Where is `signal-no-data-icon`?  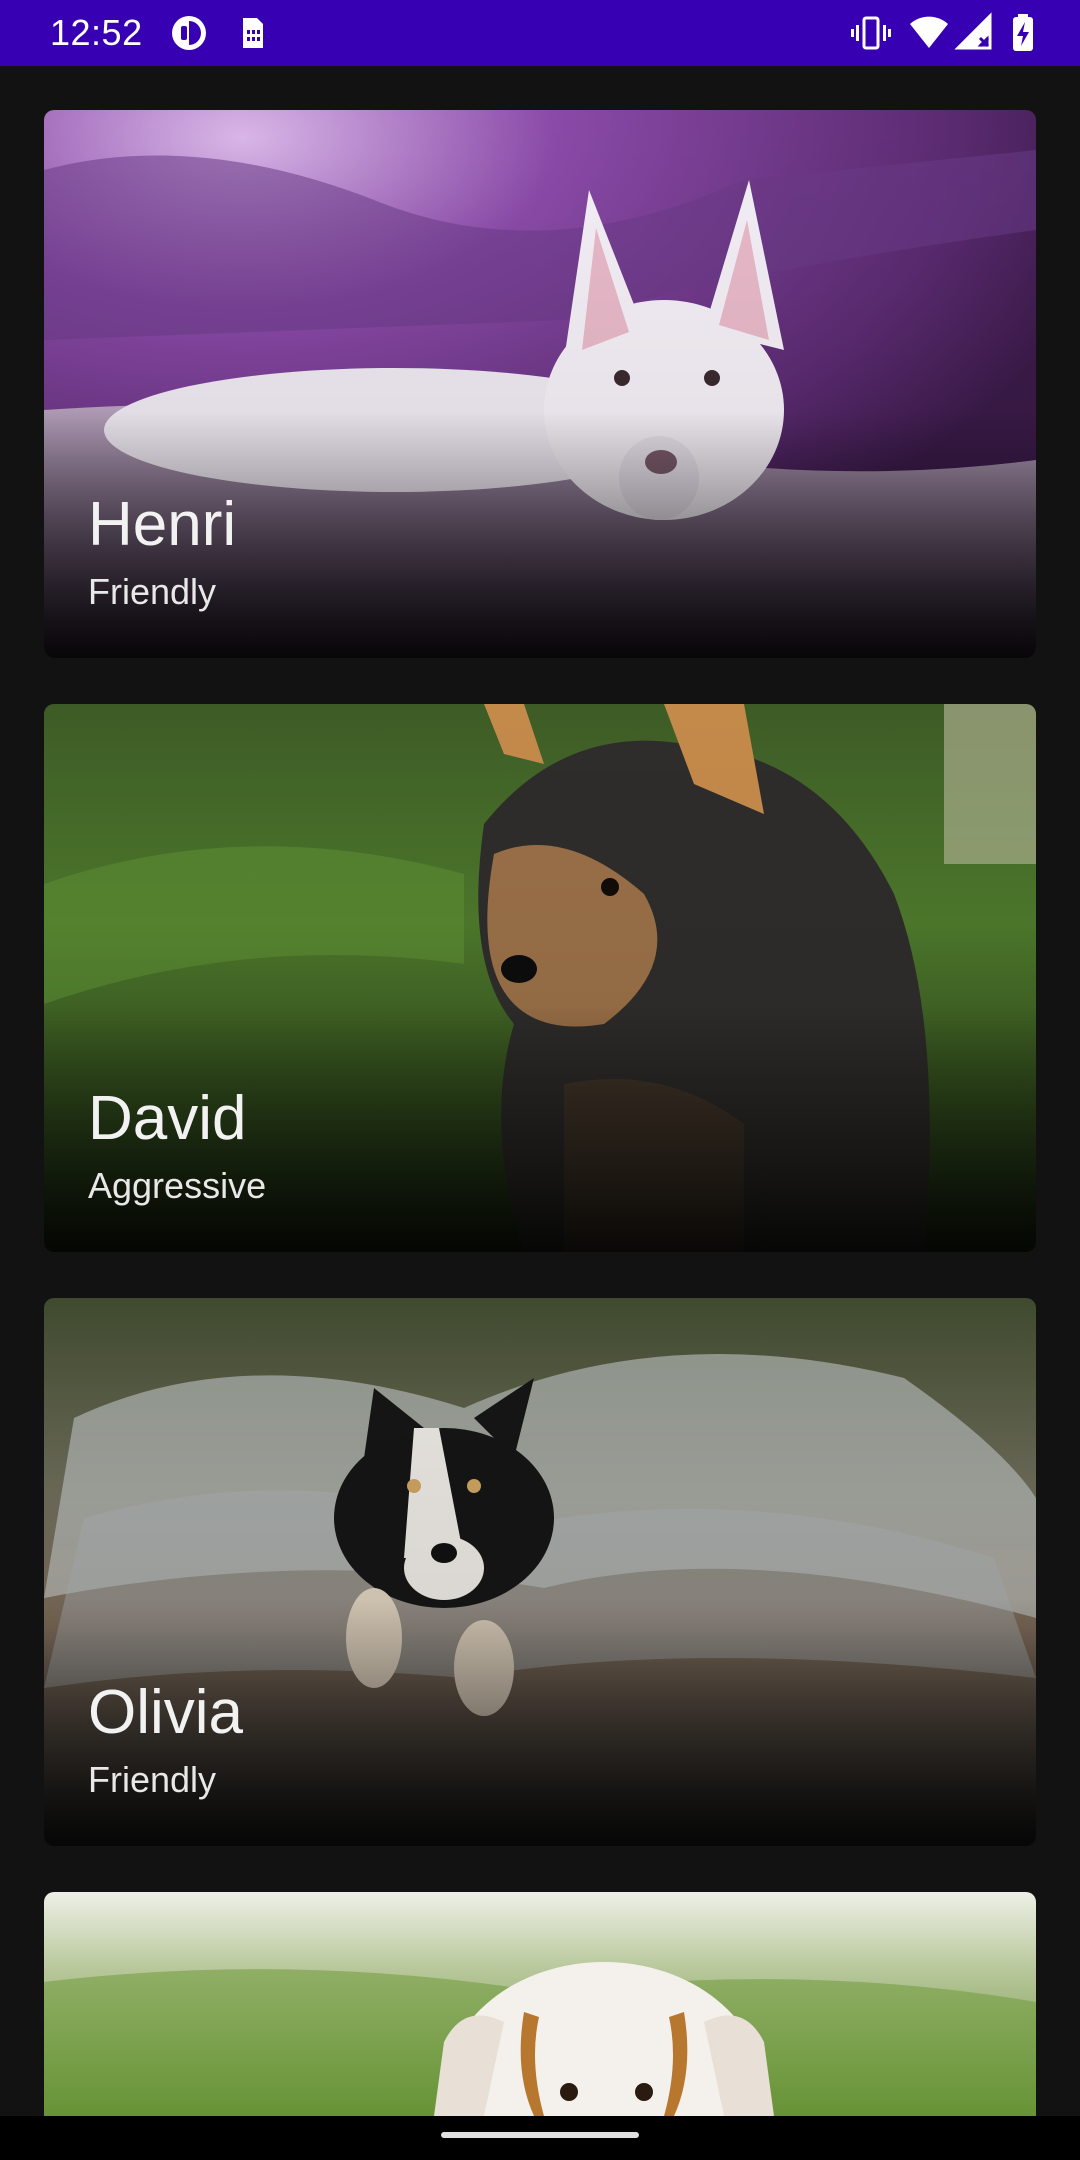 signal-no-data-icon is located at coordinates (973, 31).